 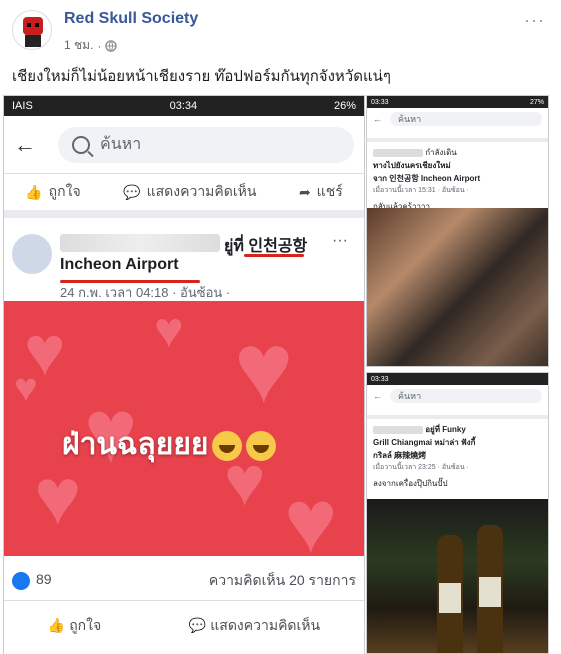 I want to click on more-options-button: ···, so click(x=534, y=20).